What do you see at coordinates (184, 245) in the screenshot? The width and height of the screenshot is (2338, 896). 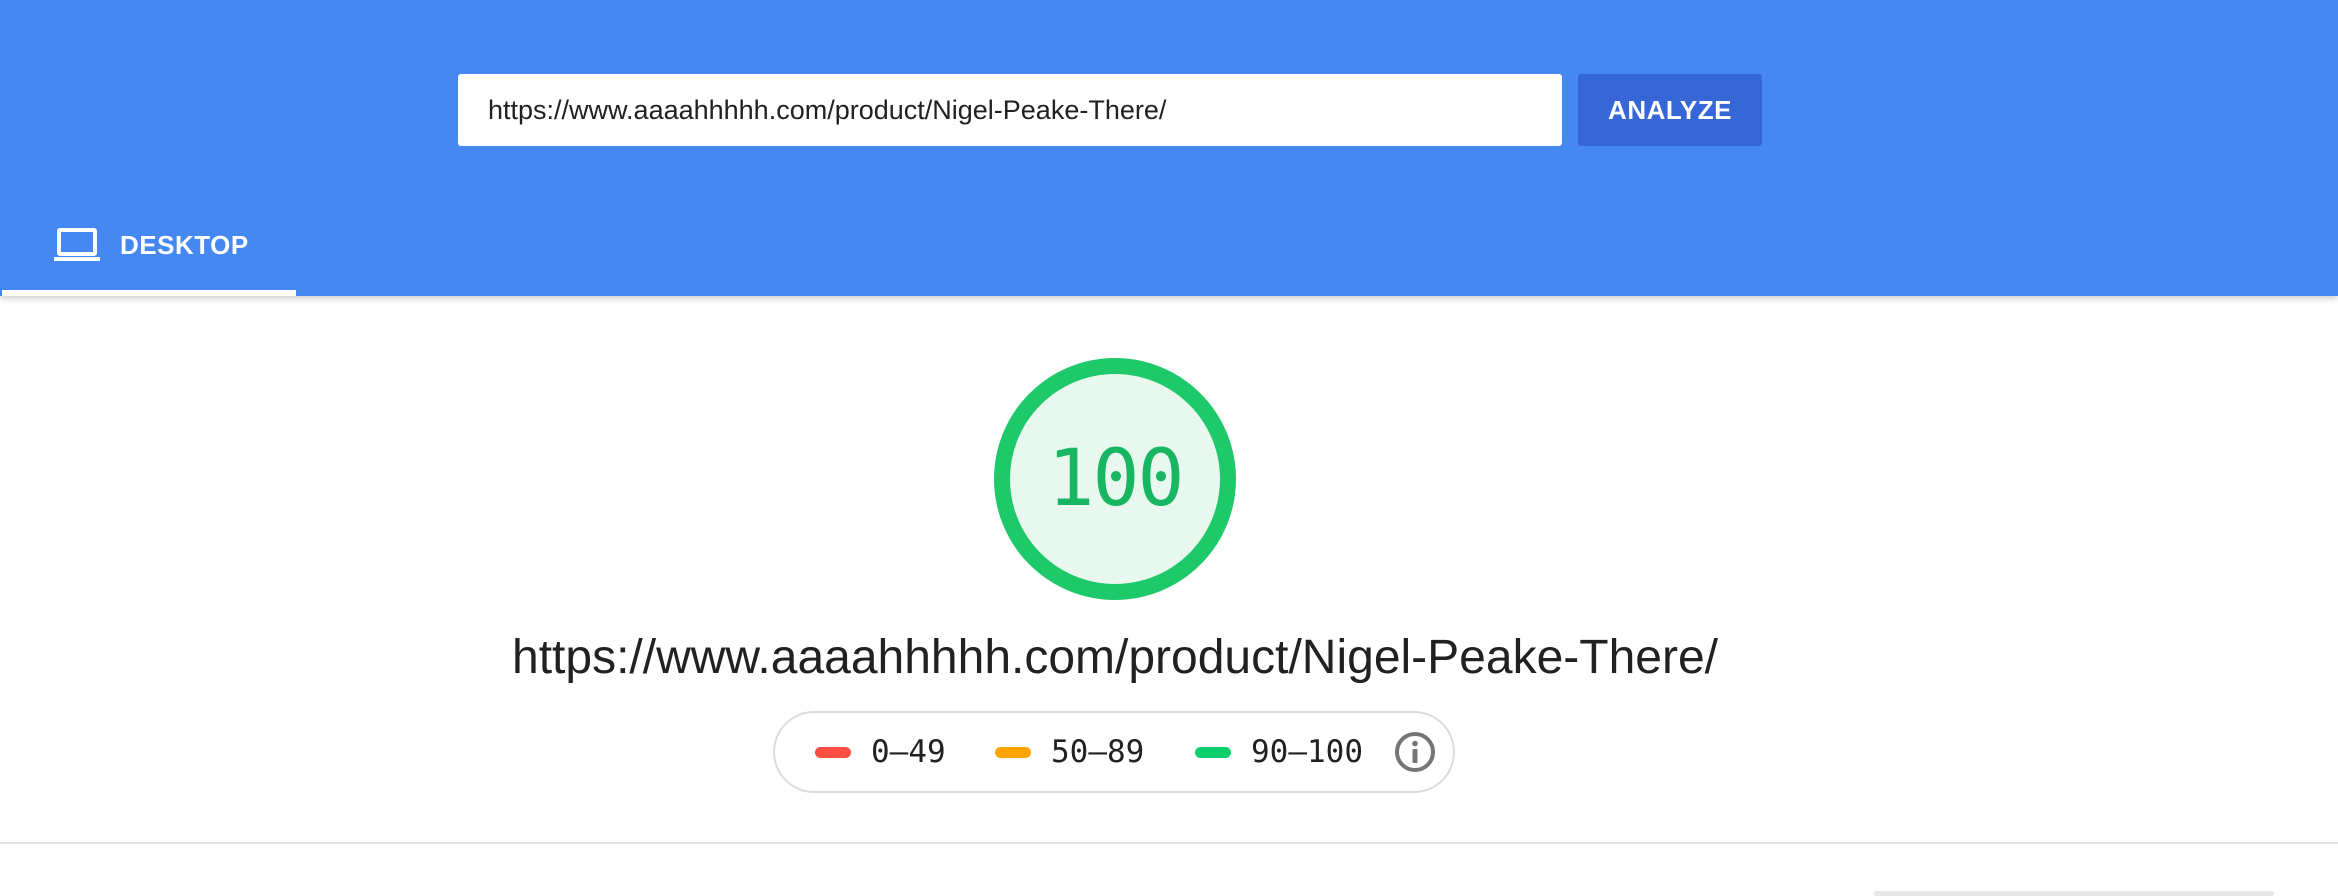 I see `tab-desktop-label: DESKTOP` at bounding box center [184, 245].